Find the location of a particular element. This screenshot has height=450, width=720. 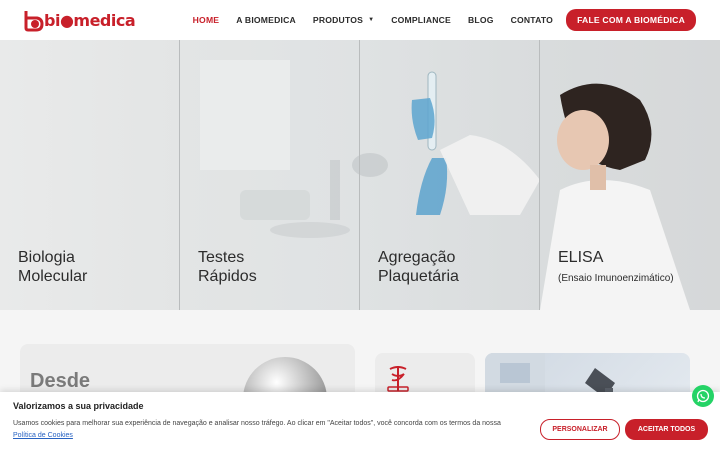

caduceus-icon is located at coordinates (398, 379).